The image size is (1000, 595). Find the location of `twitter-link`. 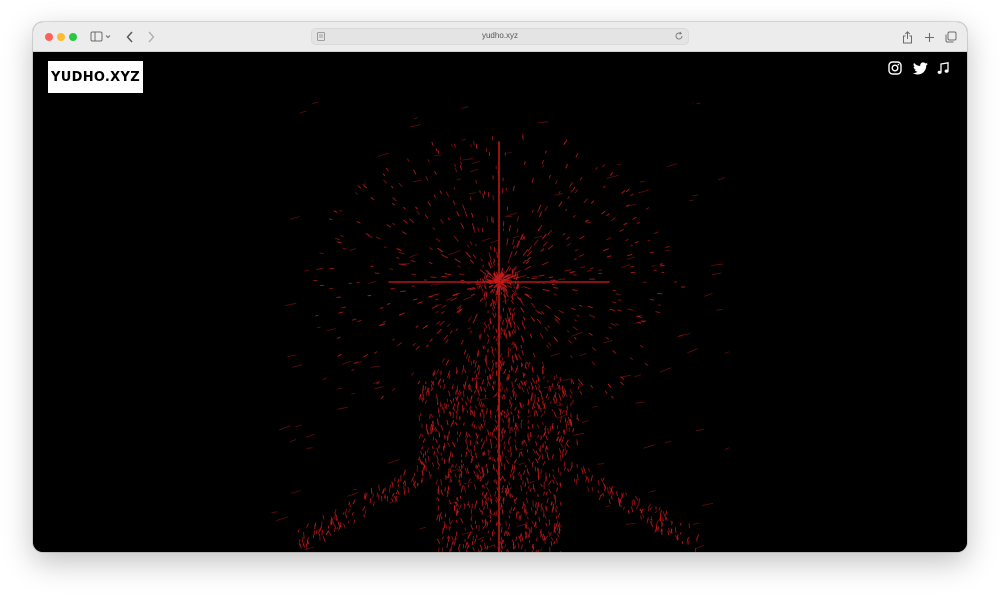

twitter-link is located at coordinates (920, 68).